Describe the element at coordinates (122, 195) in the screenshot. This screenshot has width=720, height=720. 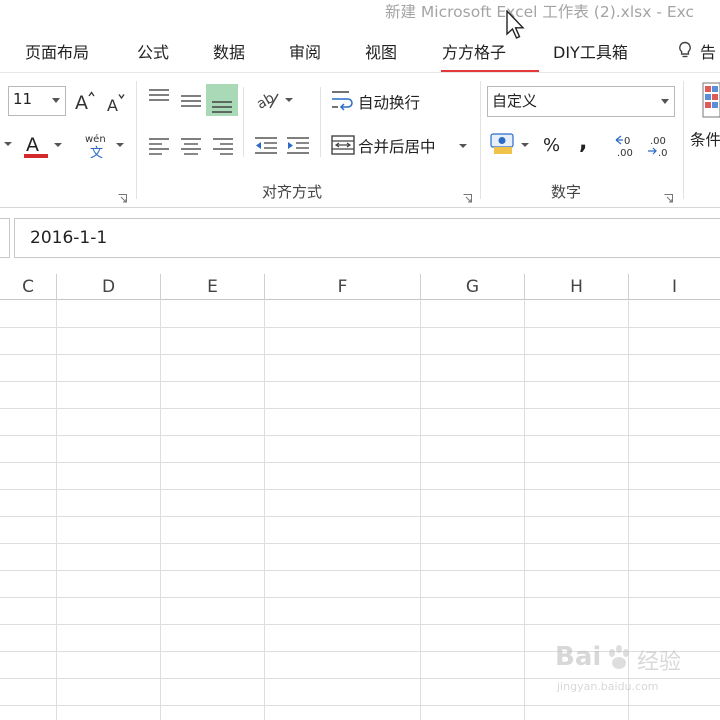
I see `font-dialog-launcher-icon` at that location.